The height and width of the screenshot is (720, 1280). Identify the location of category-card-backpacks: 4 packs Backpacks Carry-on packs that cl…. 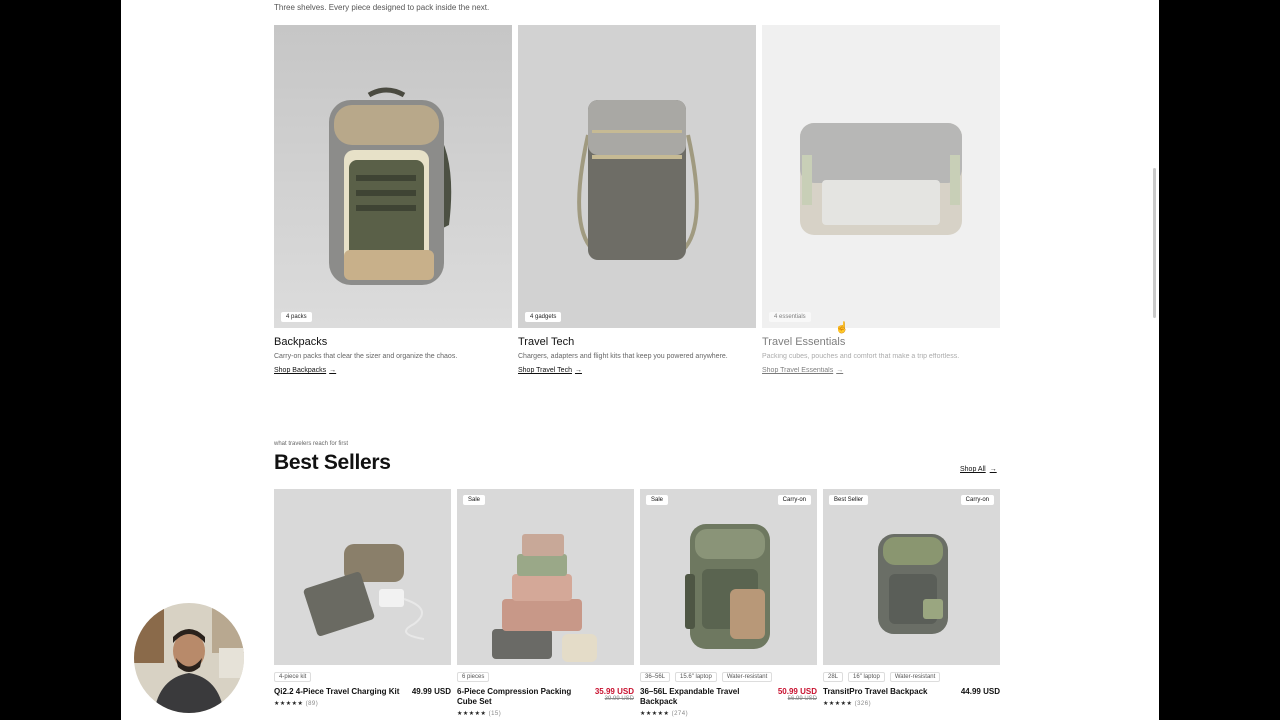
(393, 199).